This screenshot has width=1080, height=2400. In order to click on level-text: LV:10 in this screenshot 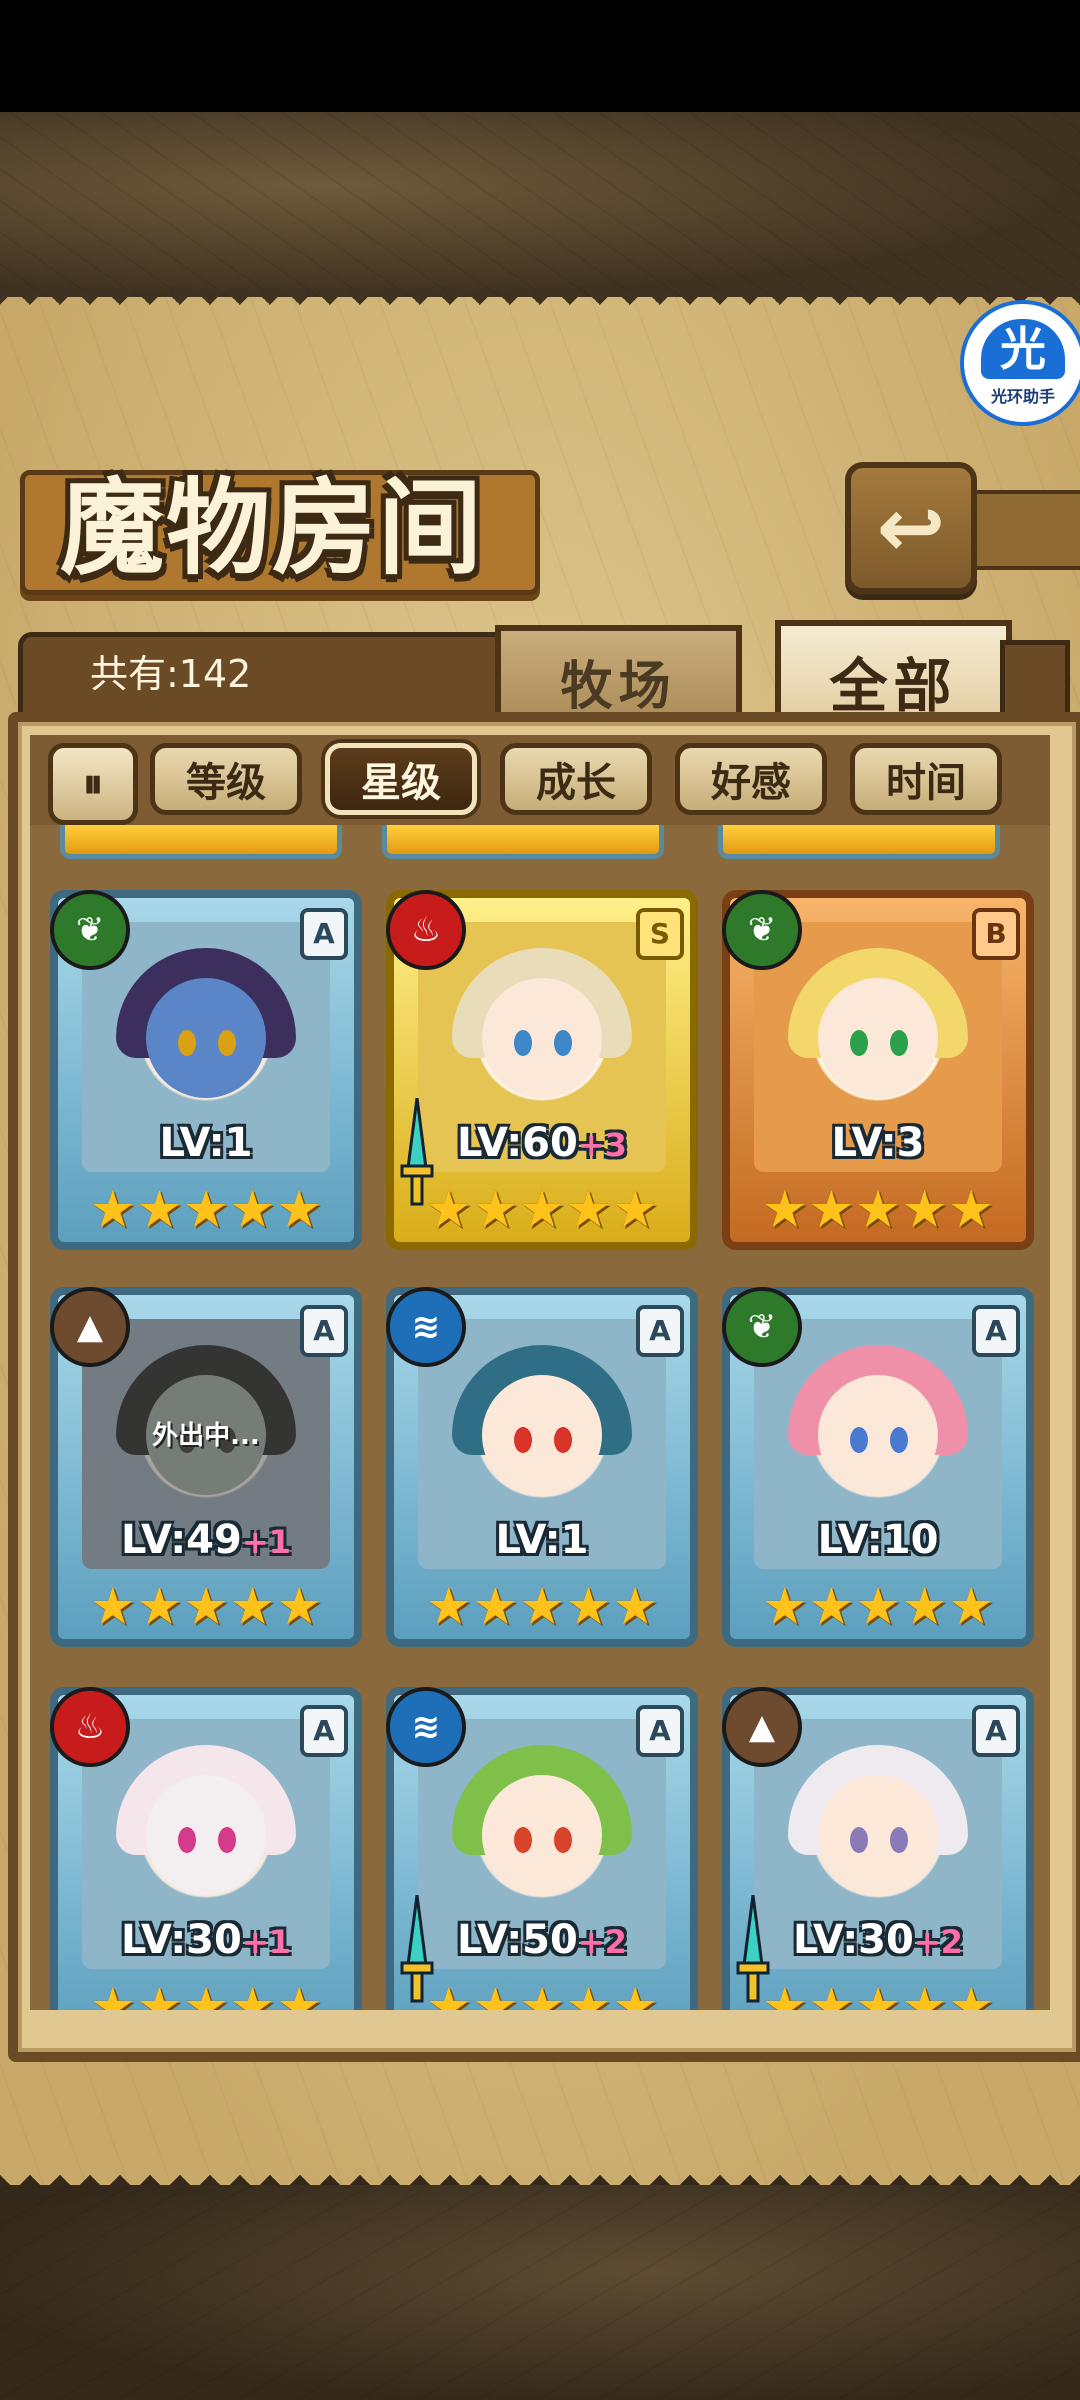, I will do `click(878, 1540)`.